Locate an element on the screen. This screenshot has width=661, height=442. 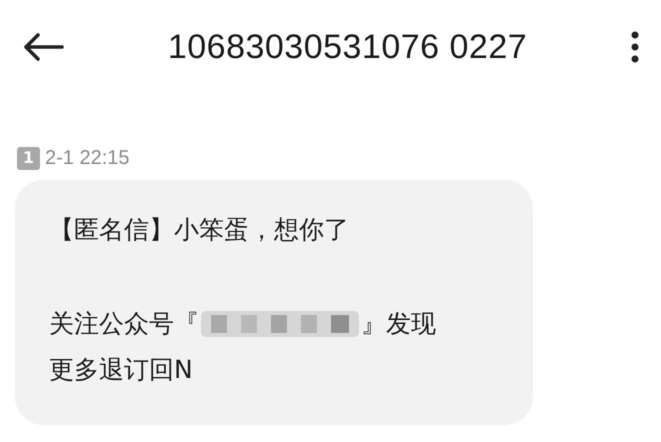
message-text: 关注公众号『 is located at coordinates (124, 324).